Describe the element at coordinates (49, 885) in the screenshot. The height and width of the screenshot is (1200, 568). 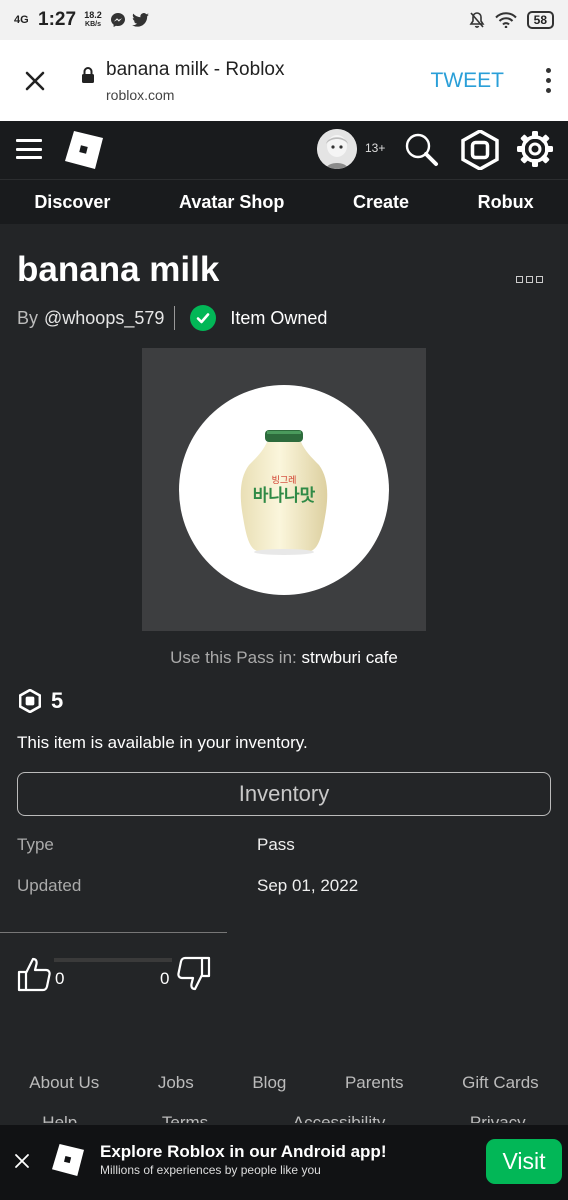
I see `detail-updated-label: Updated` at that location.